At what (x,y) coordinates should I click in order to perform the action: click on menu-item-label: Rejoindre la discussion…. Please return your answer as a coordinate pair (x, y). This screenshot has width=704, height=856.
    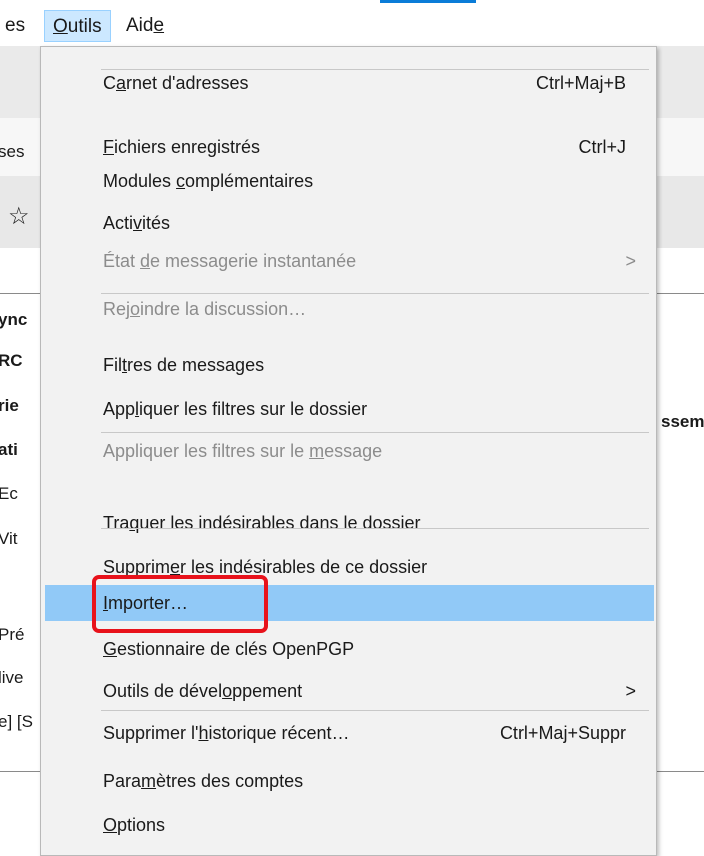
    Looking at the image, I should click on (205, 309).